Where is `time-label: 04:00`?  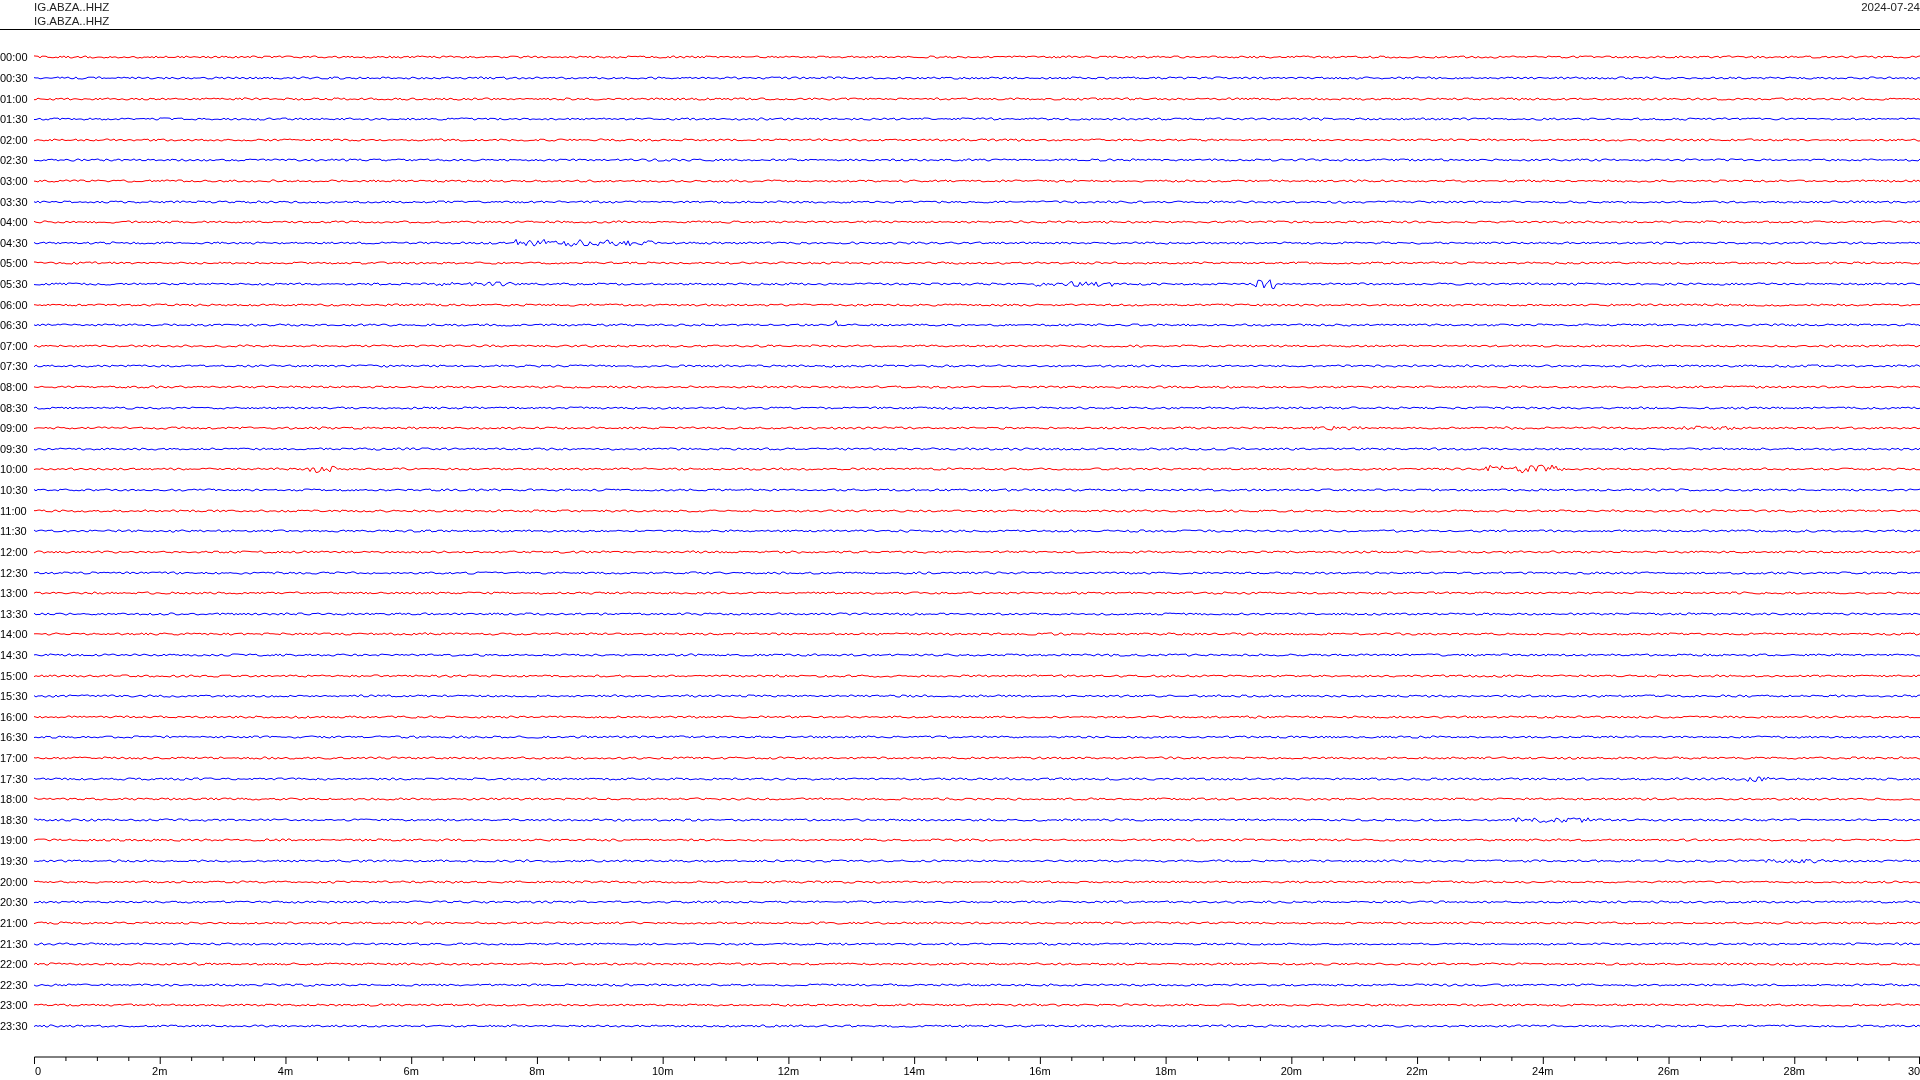 time-label: 04:00 is located at coordinates (14, 222).